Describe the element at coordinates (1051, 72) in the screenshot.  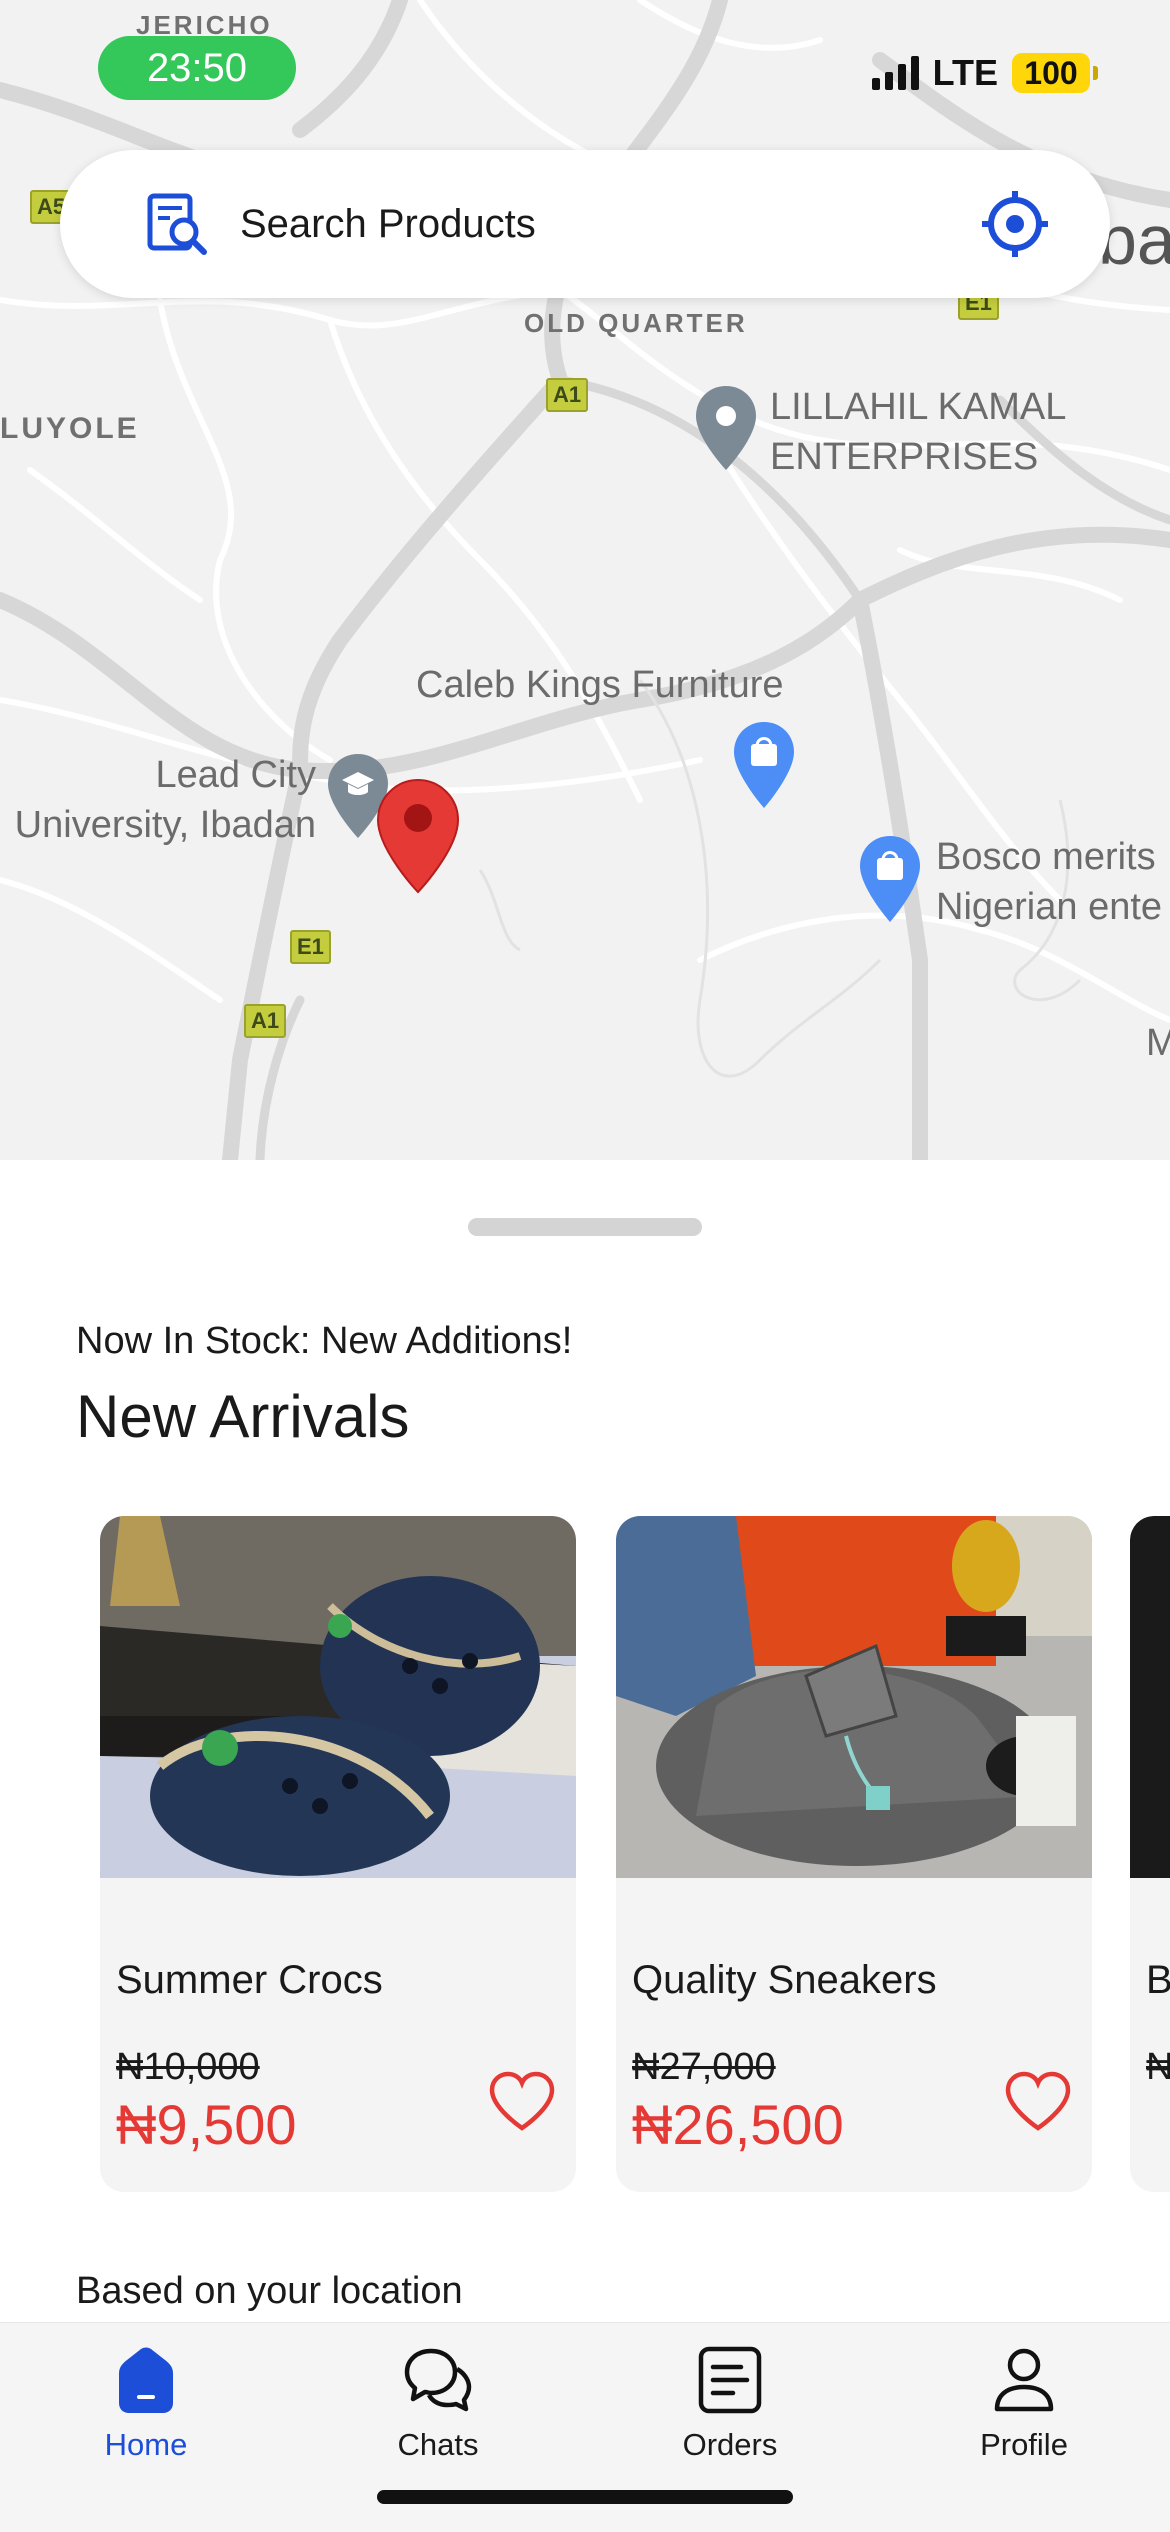
I see `battery-level: 100` at that location.